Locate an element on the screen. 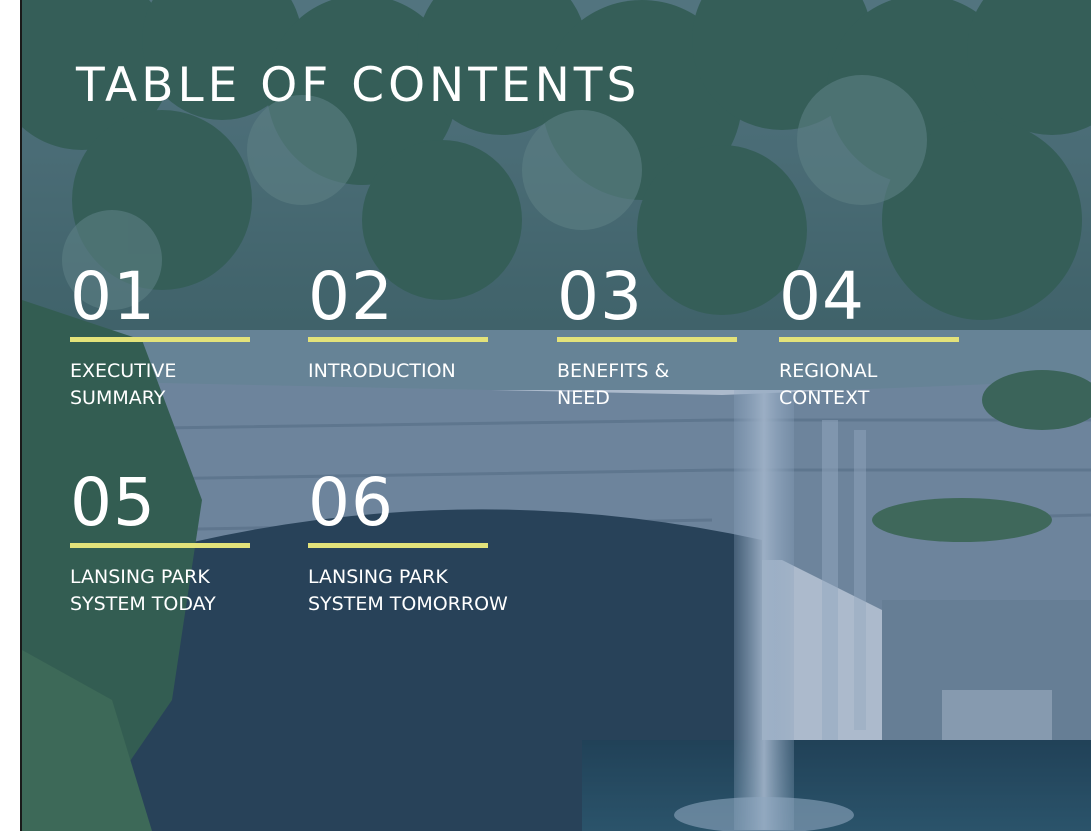 Image resolution: width=1091 pixels, height=831 pixels. section-label: EXECUTIVE SUMMARY is located at coordinates (123, 384).